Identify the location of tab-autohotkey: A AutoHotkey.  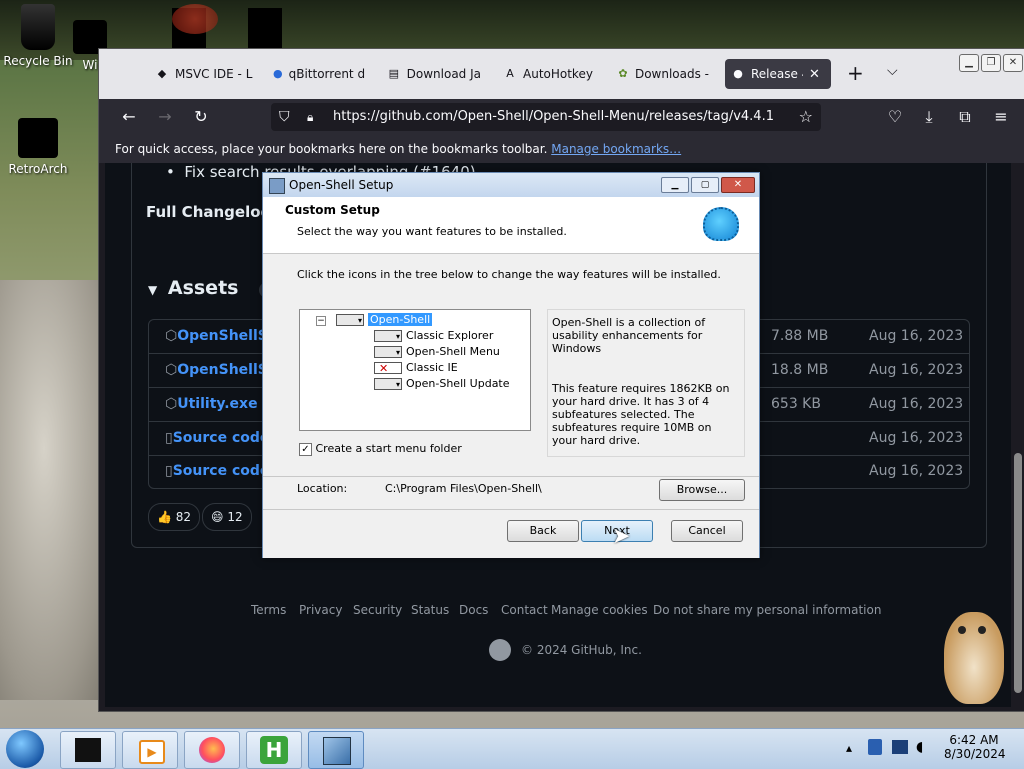
(551, 74).